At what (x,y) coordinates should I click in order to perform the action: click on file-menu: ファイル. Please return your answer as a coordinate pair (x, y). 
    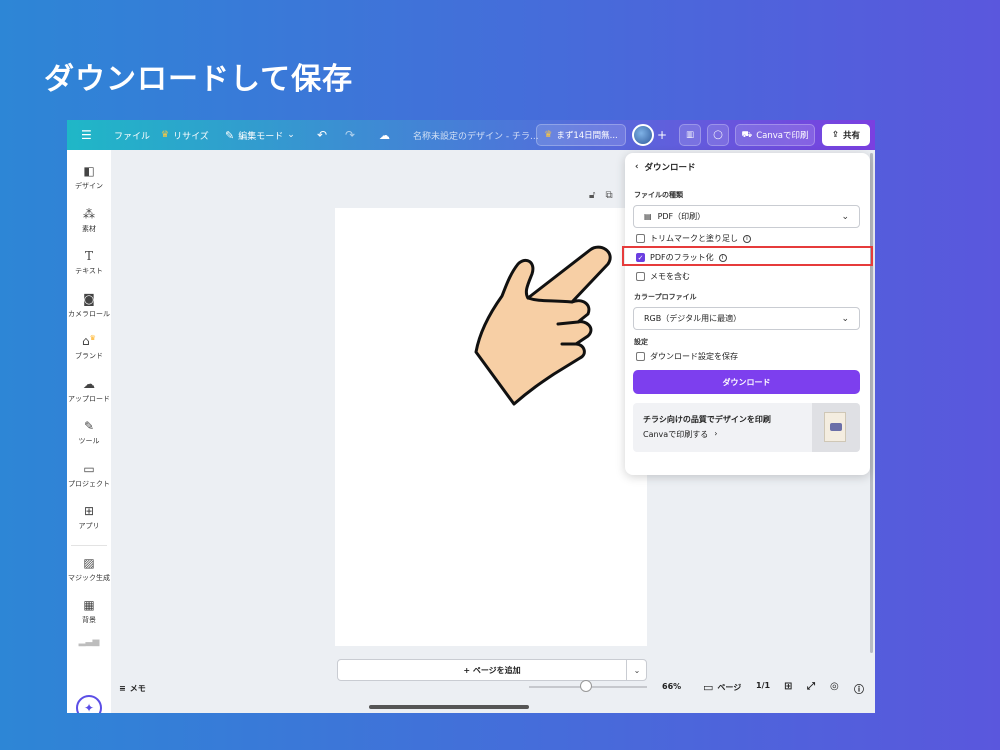
    Looking at the image, I should click on (132, 135).